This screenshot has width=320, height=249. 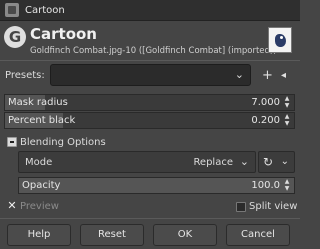 I want to click on mask-radius-spinscale: Mask radius 7.000 ▲ ▼, so click(x=149, y=102).